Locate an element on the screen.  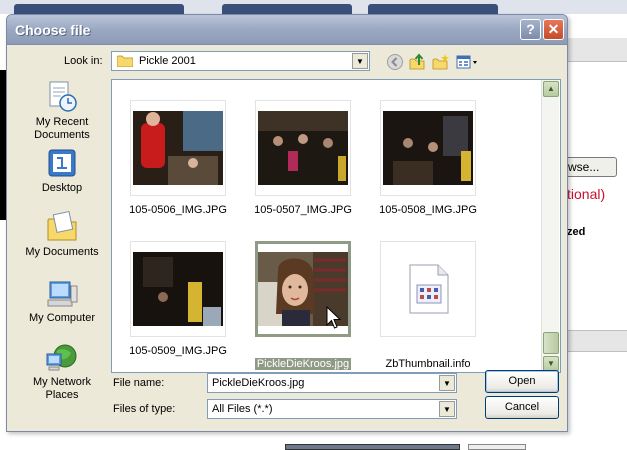
files-of-type-select: All Files (*.*) ▼ is located at coordinates (332, 409).